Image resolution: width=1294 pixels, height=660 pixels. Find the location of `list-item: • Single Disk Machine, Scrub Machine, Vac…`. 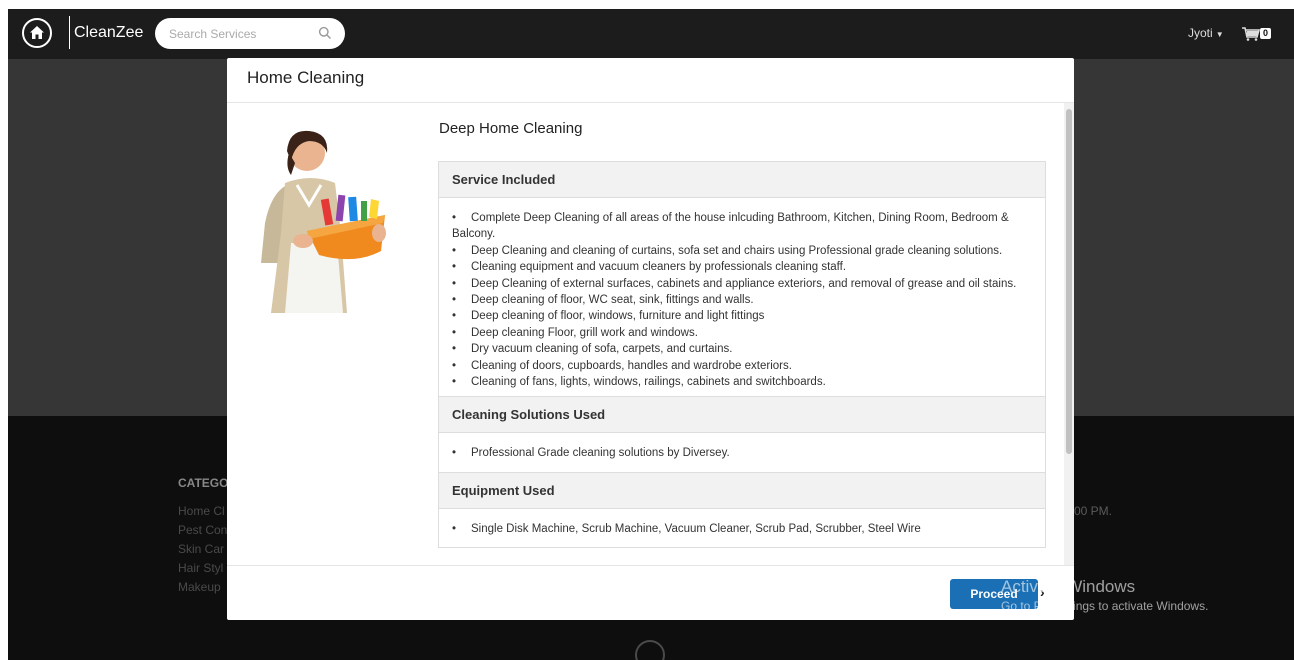

list-item: • Single Disk Machine, Scrub Machine, Vac… is located at coordinates (686, 528).